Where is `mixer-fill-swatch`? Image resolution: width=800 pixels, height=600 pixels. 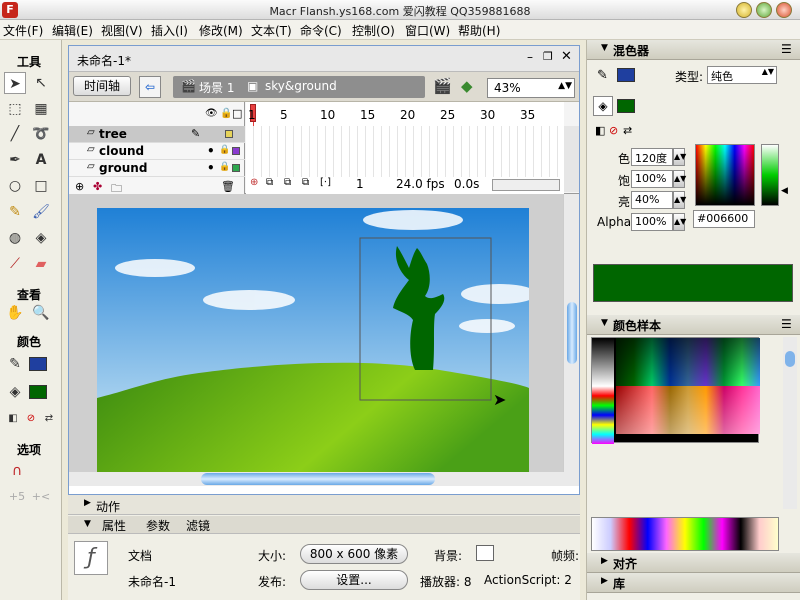 mixer-fill-swatch is located at coordinates (626, 106).